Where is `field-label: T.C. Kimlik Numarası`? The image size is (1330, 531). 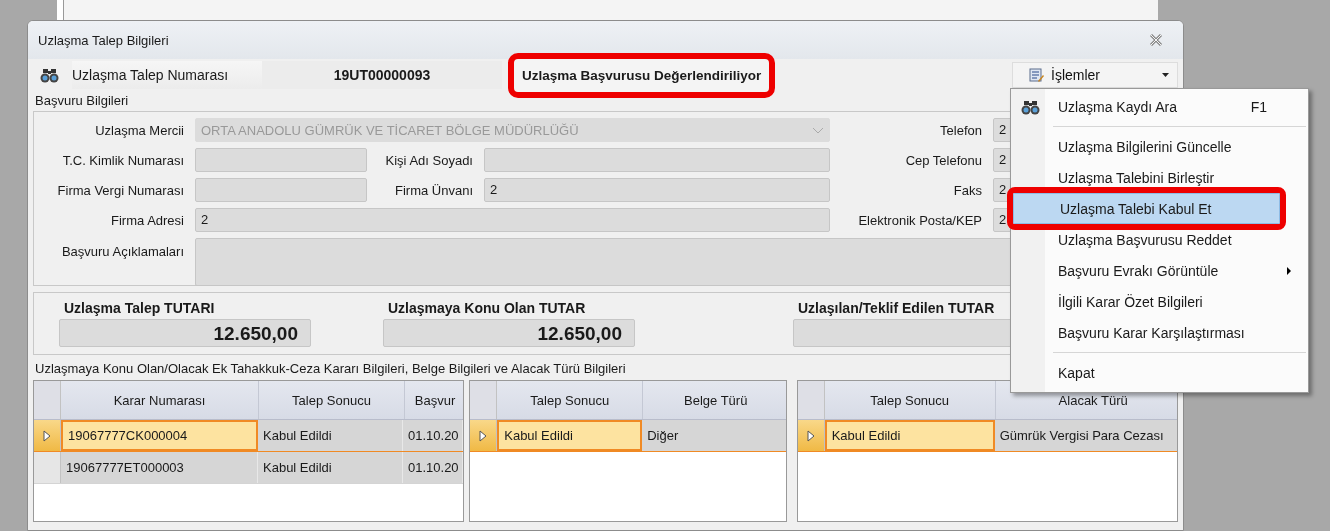 field-label: T.C. Kimlik Numarası is located at coordinates (122, 160).